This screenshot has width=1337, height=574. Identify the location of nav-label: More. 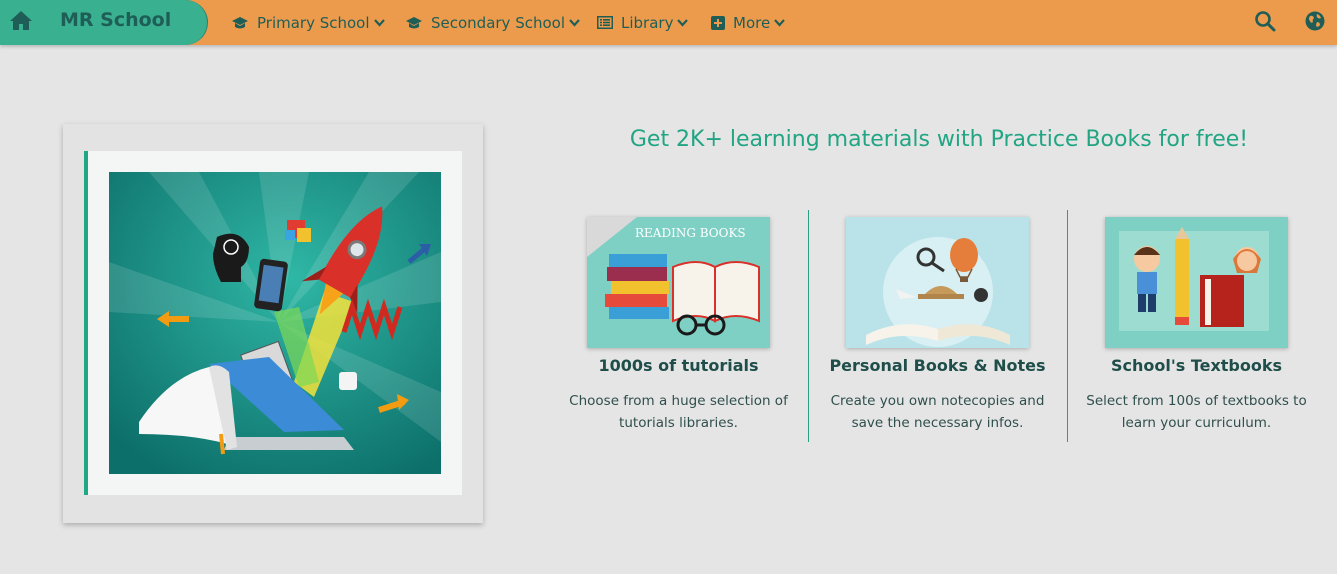
(752, 22).